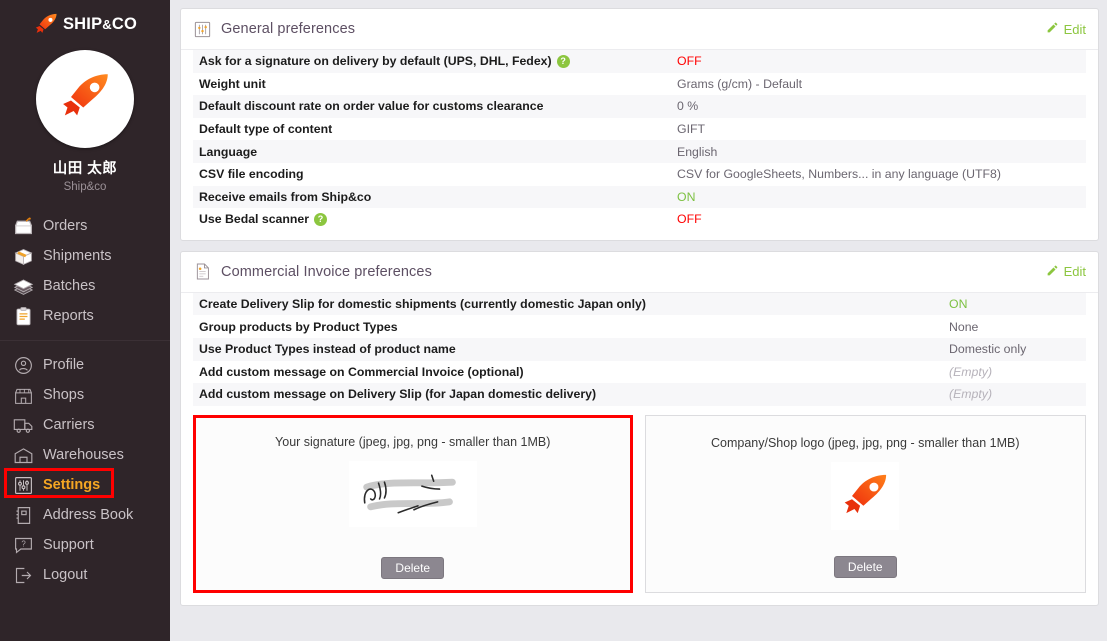 Image resolution: width=1107 pixels, height=641 pixels. I want to click on sidebar-item-orders: Orders, so click(85, 226).